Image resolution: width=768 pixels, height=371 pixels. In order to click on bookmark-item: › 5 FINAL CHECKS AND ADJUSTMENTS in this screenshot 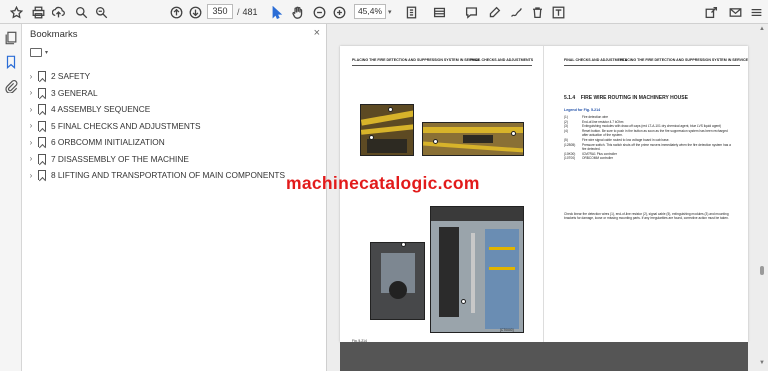, I will do `click(174, 126)`.